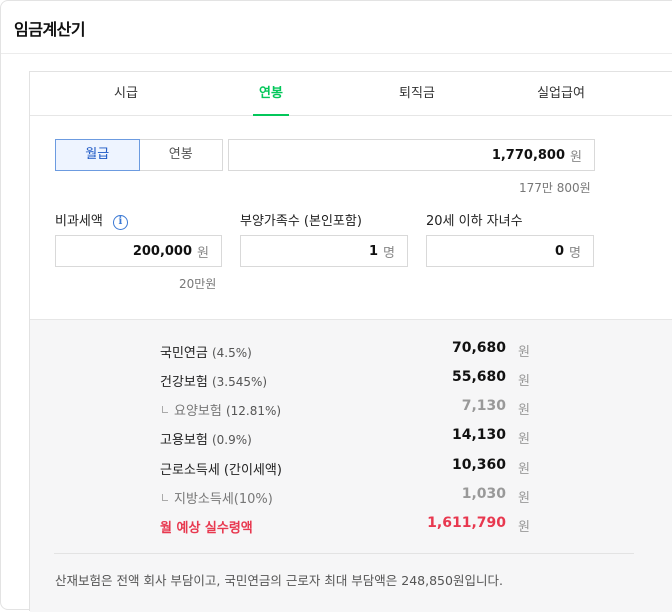 The height and width of the screenshot is (612, 672). I want to click on children-unit: 명, so click(575, 253).